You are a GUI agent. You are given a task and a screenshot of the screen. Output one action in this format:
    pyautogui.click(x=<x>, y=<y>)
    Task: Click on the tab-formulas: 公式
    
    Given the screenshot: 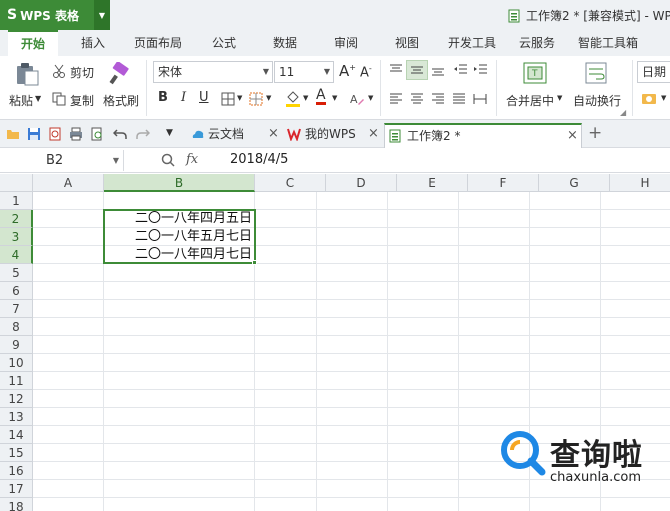 What is the action you would take?
    pyautogui.click(x=224, y=43)
    